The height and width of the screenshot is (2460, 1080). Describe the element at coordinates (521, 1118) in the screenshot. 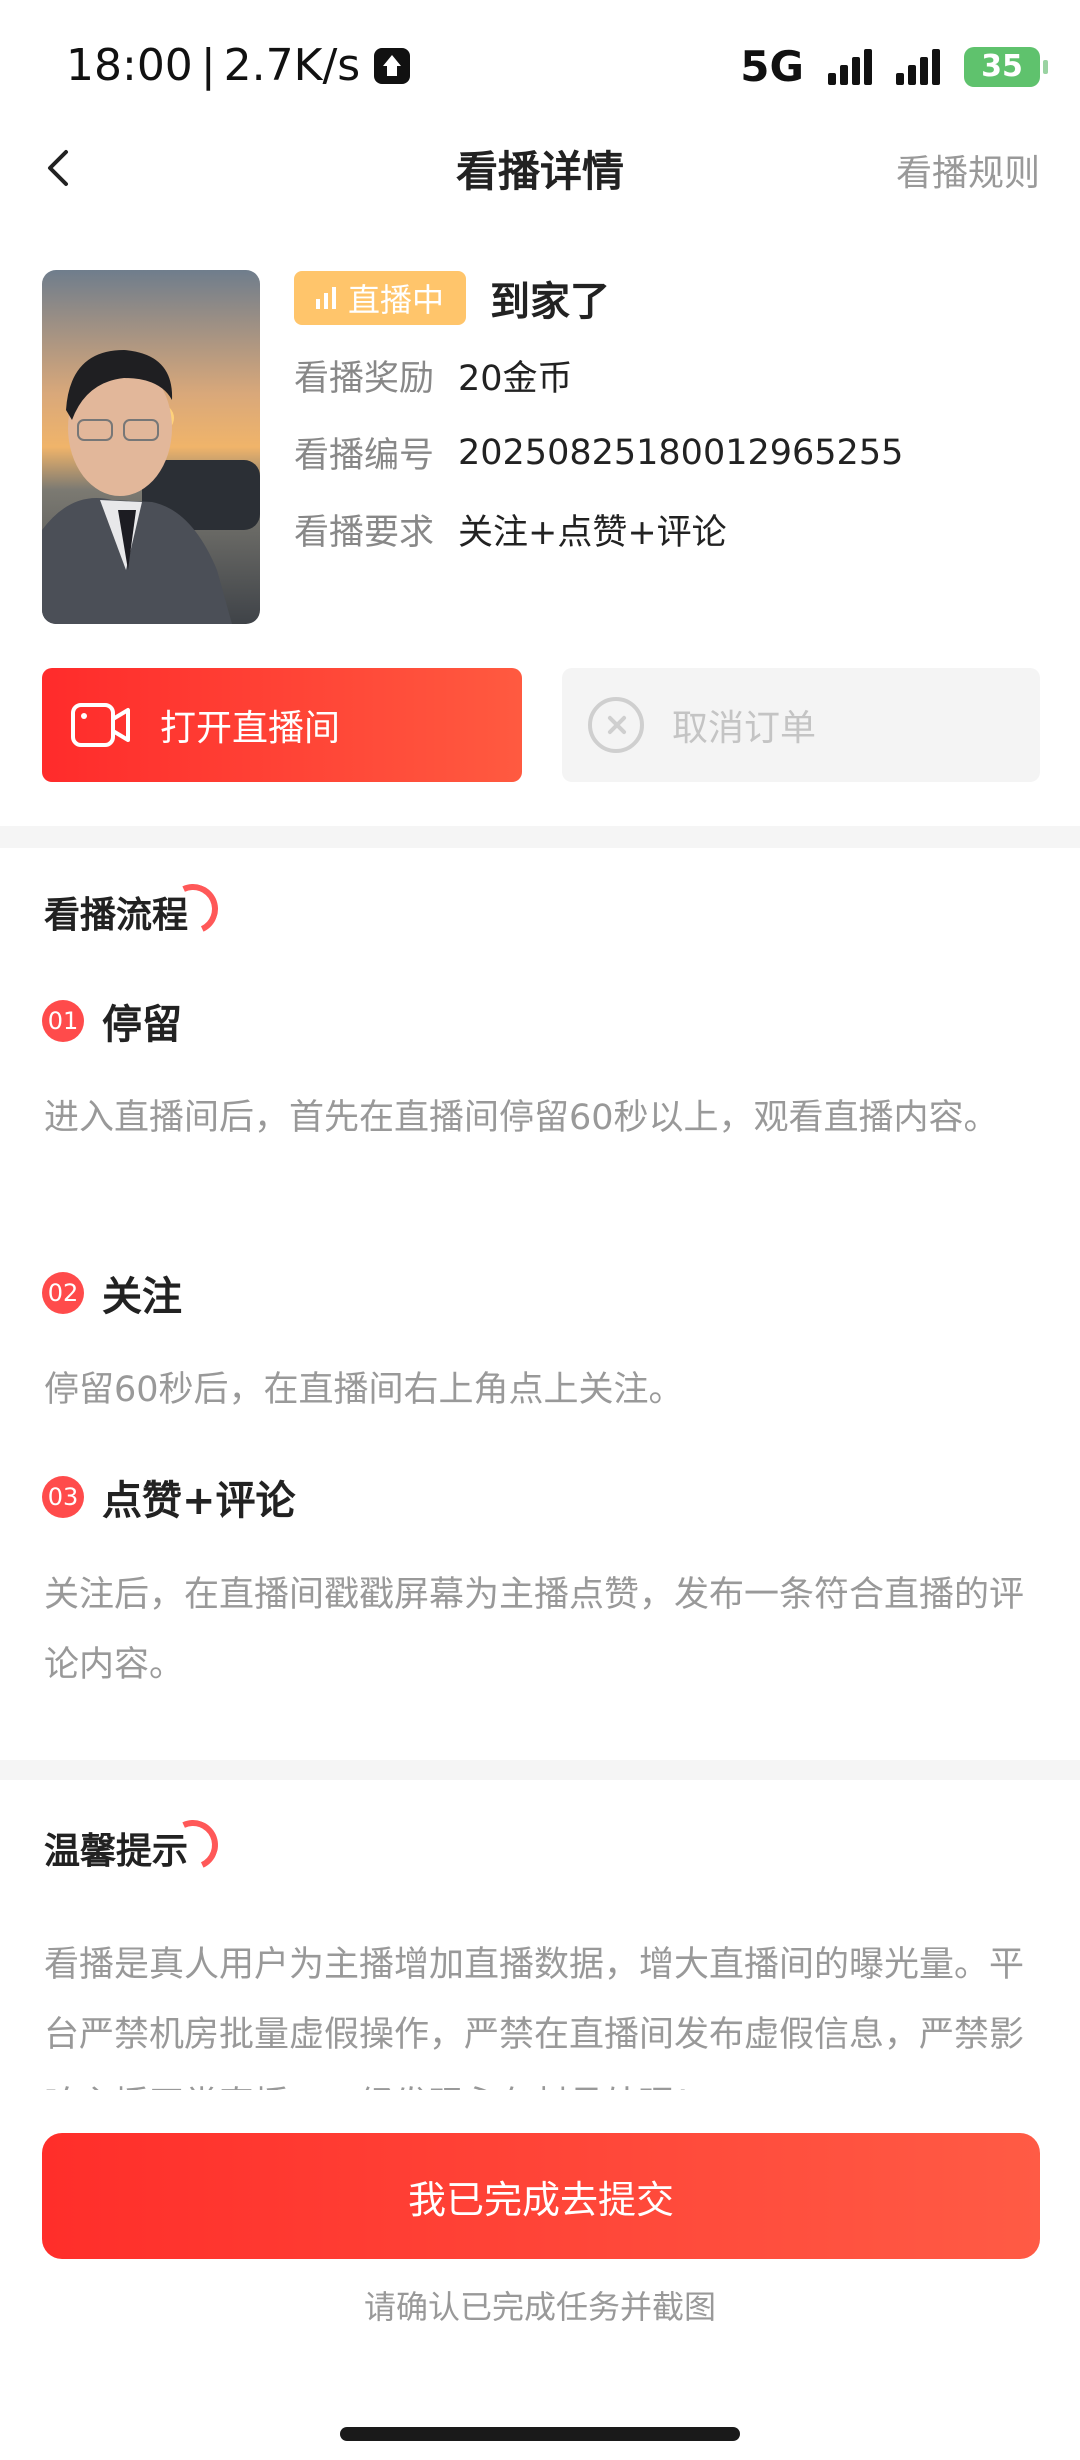

I see `step-description: 进入直播间后，首先在直播间停留60秒以上，观看直播内容。` at that location.